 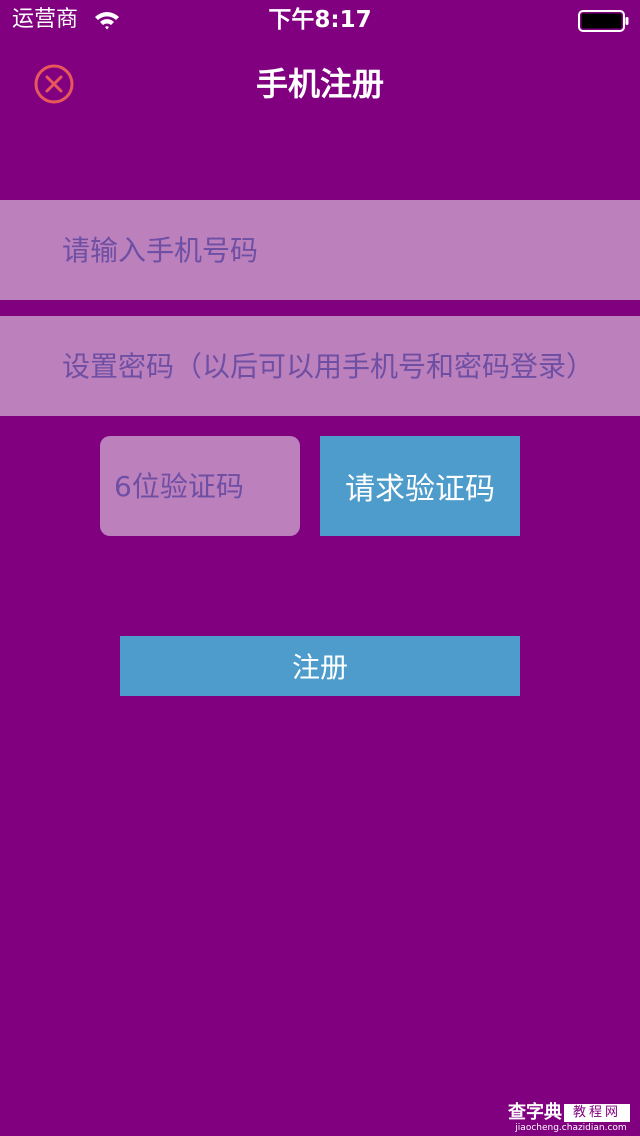 I want to click on verification-code-input, so click(x=200, y=486).